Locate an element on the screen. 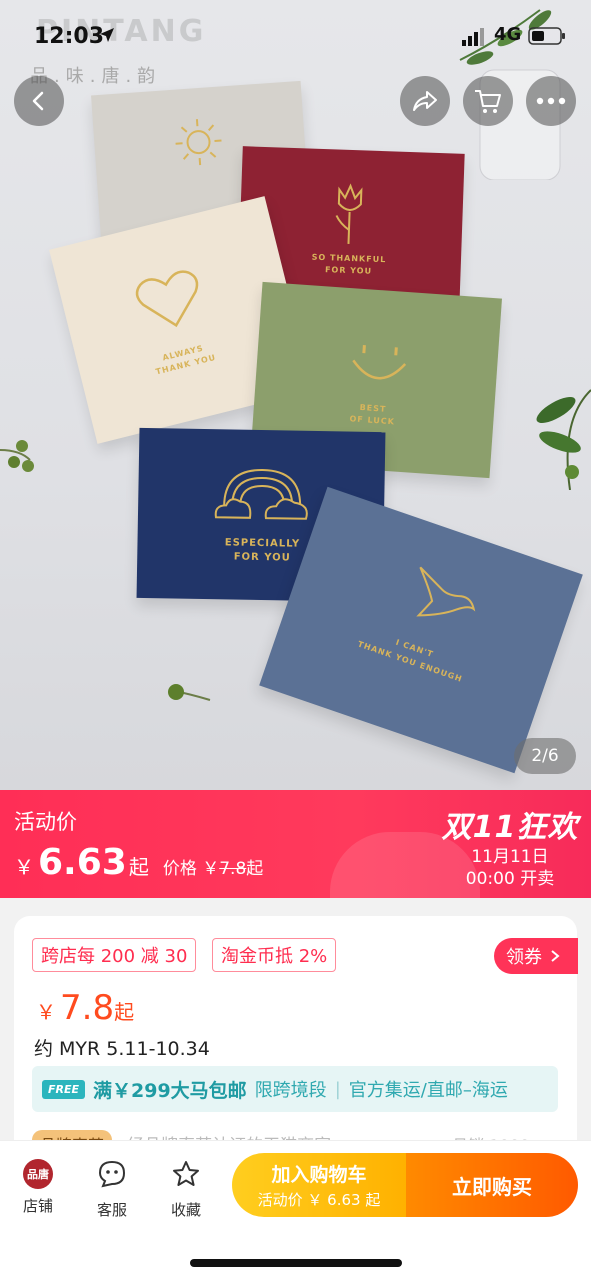 Image resolution: width=591 pixels, height=1280 pixels. shipping-sub-text-1: 限跨境段 is located at coordinates (290, 1090).